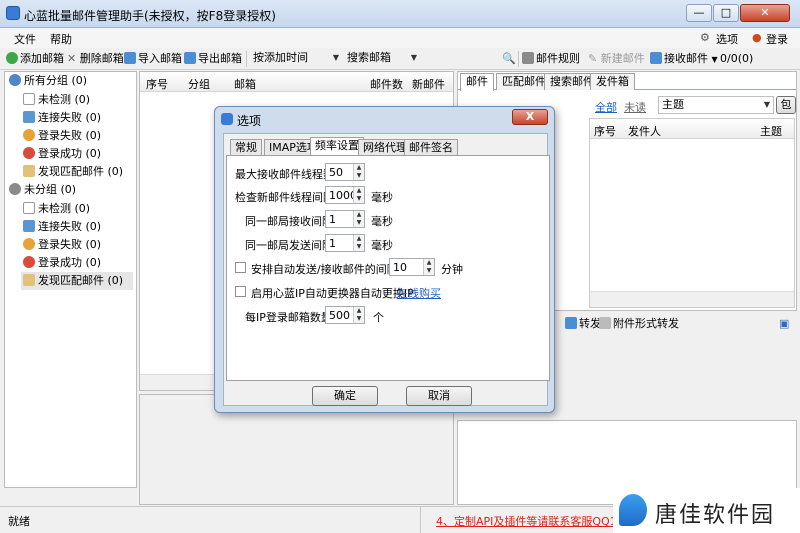  I want to click on export-icon, so click(190, 58).